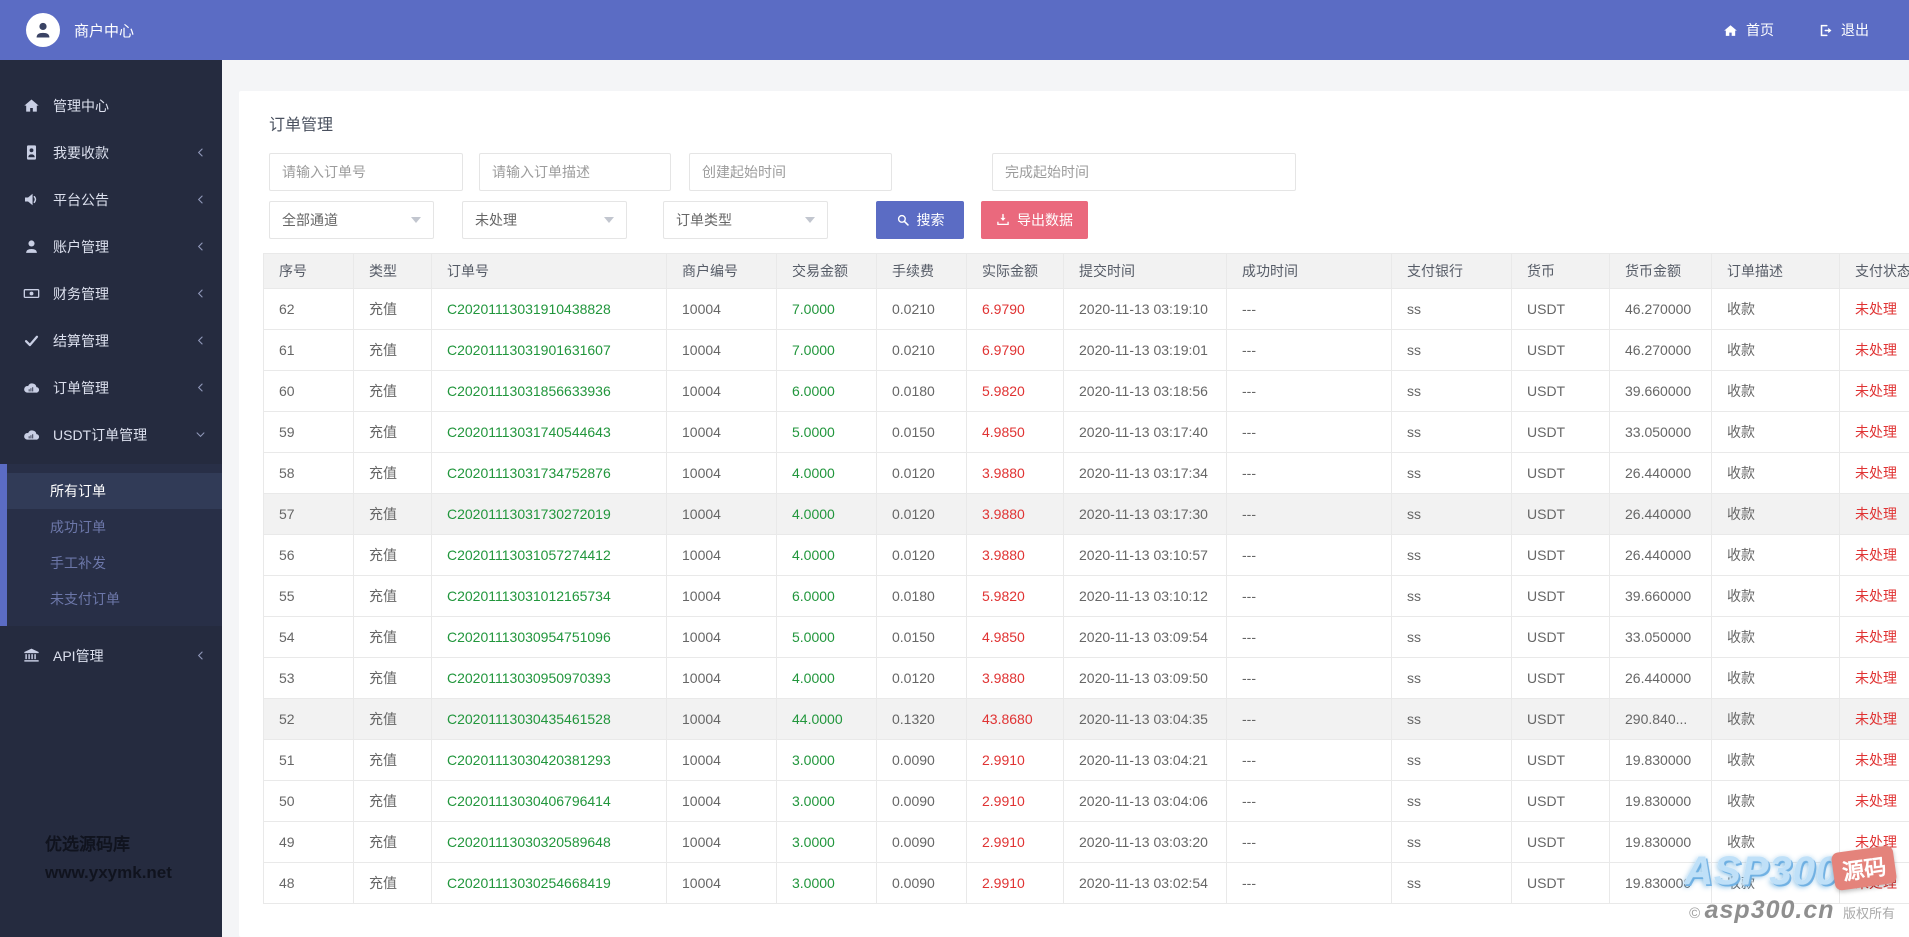 This screenshot has width=1909, height=937. I want to click on column-header: 支付银行, so click(1451, 271).